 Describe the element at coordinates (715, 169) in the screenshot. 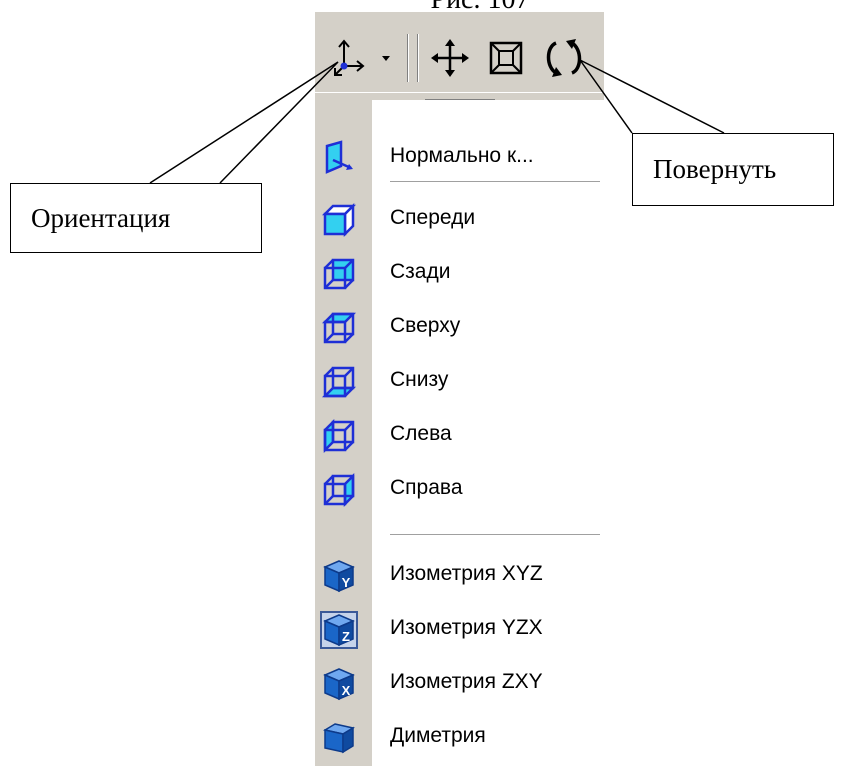

I see `callout-rotate-label: Повернуть` at that location.